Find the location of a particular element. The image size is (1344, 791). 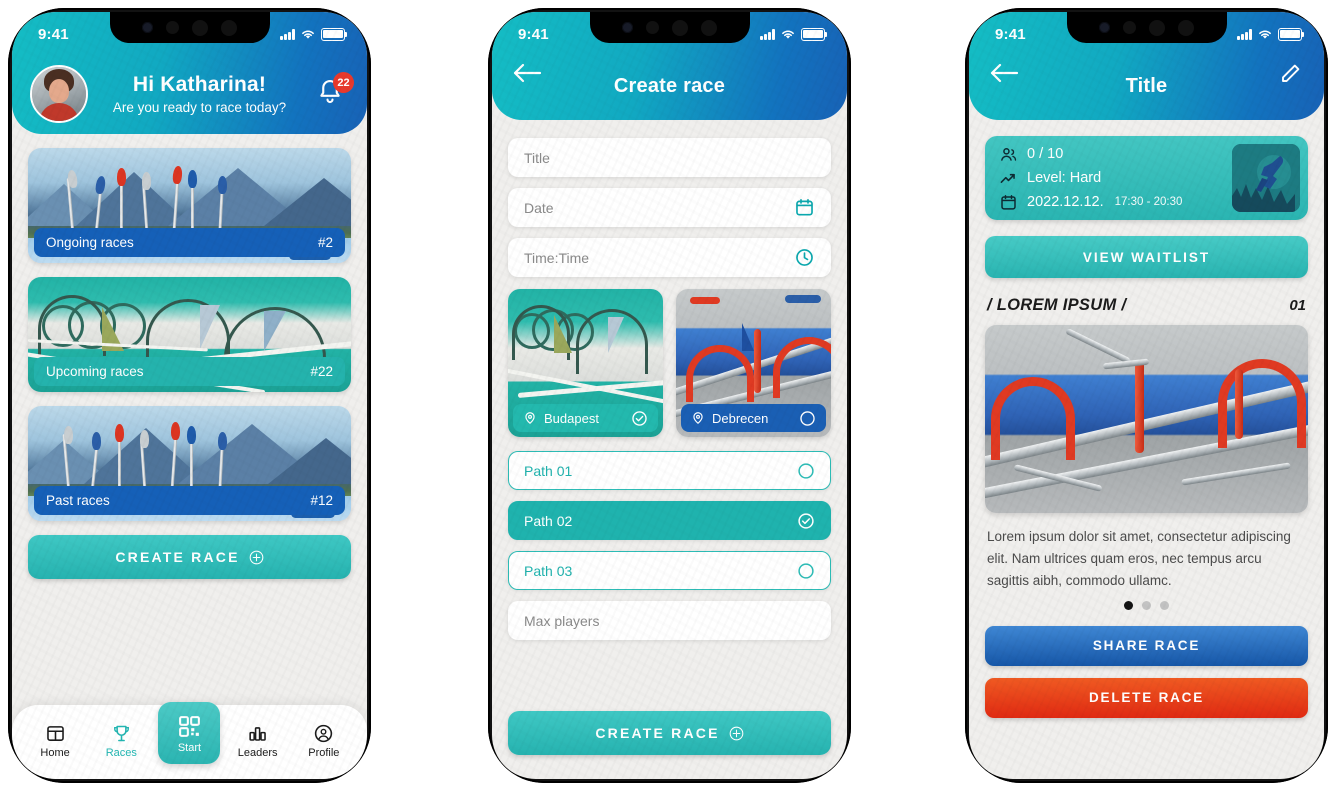

path-option-03: Path 03 is located at coordinates (669, 570).